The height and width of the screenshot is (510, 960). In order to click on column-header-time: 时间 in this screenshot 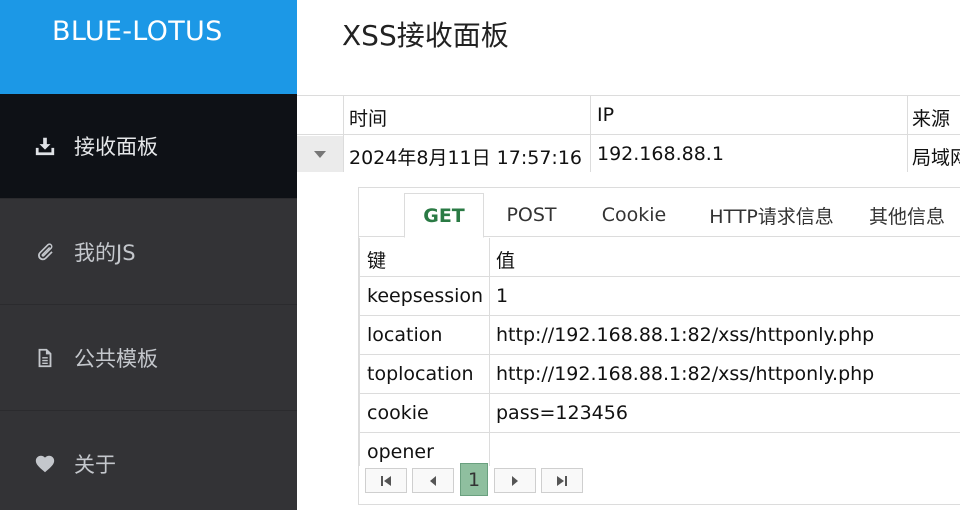, I will do `click(368, 117)`.